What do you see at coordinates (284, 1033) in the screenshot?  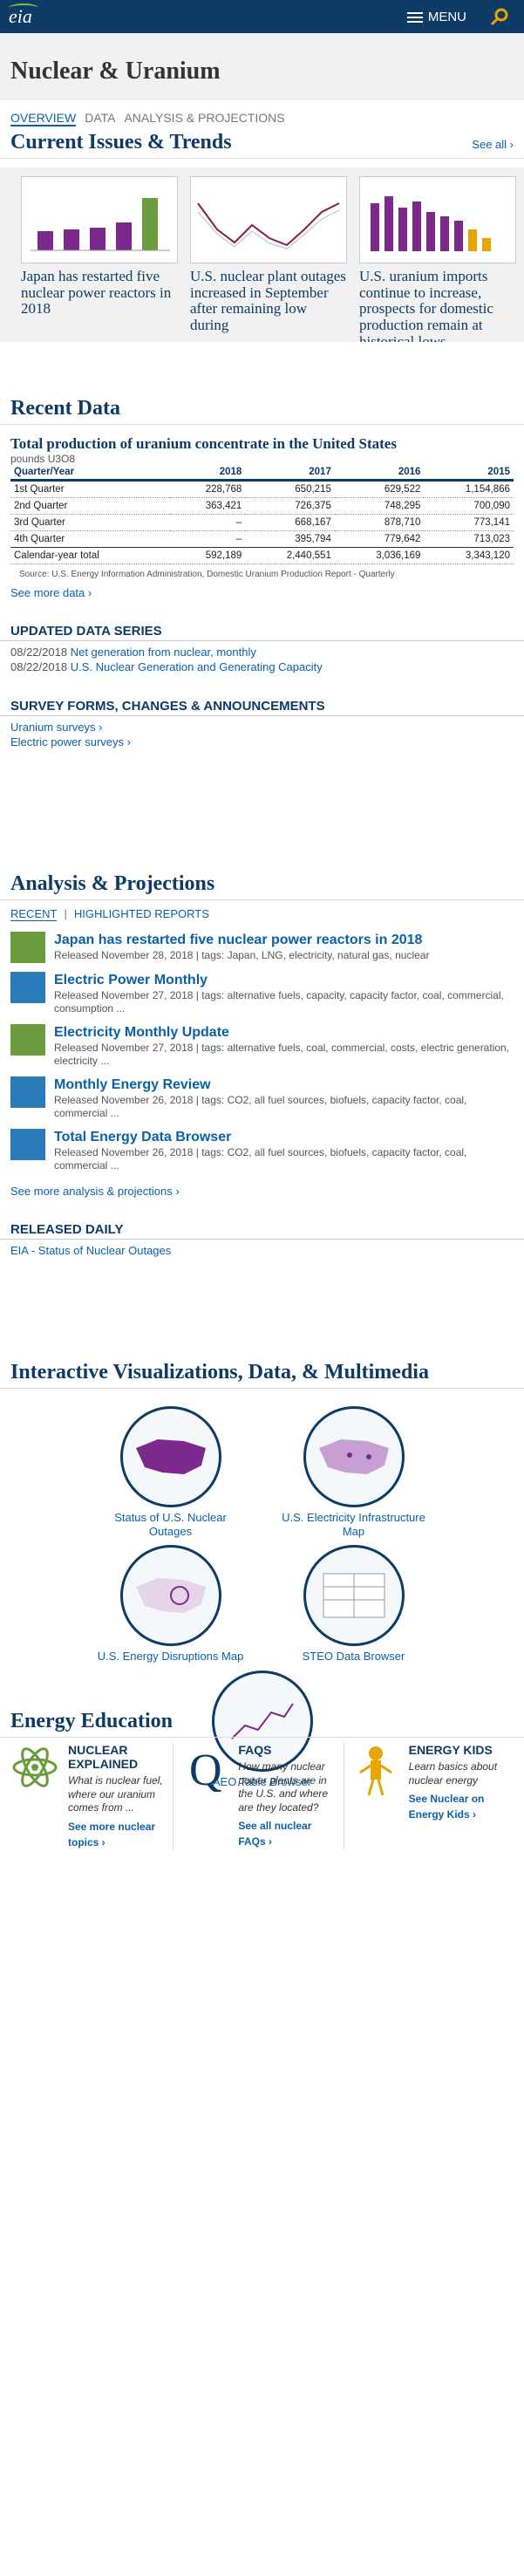 I see `report-title: Electricity Monthly Update` at bounding box center [284, 1033].